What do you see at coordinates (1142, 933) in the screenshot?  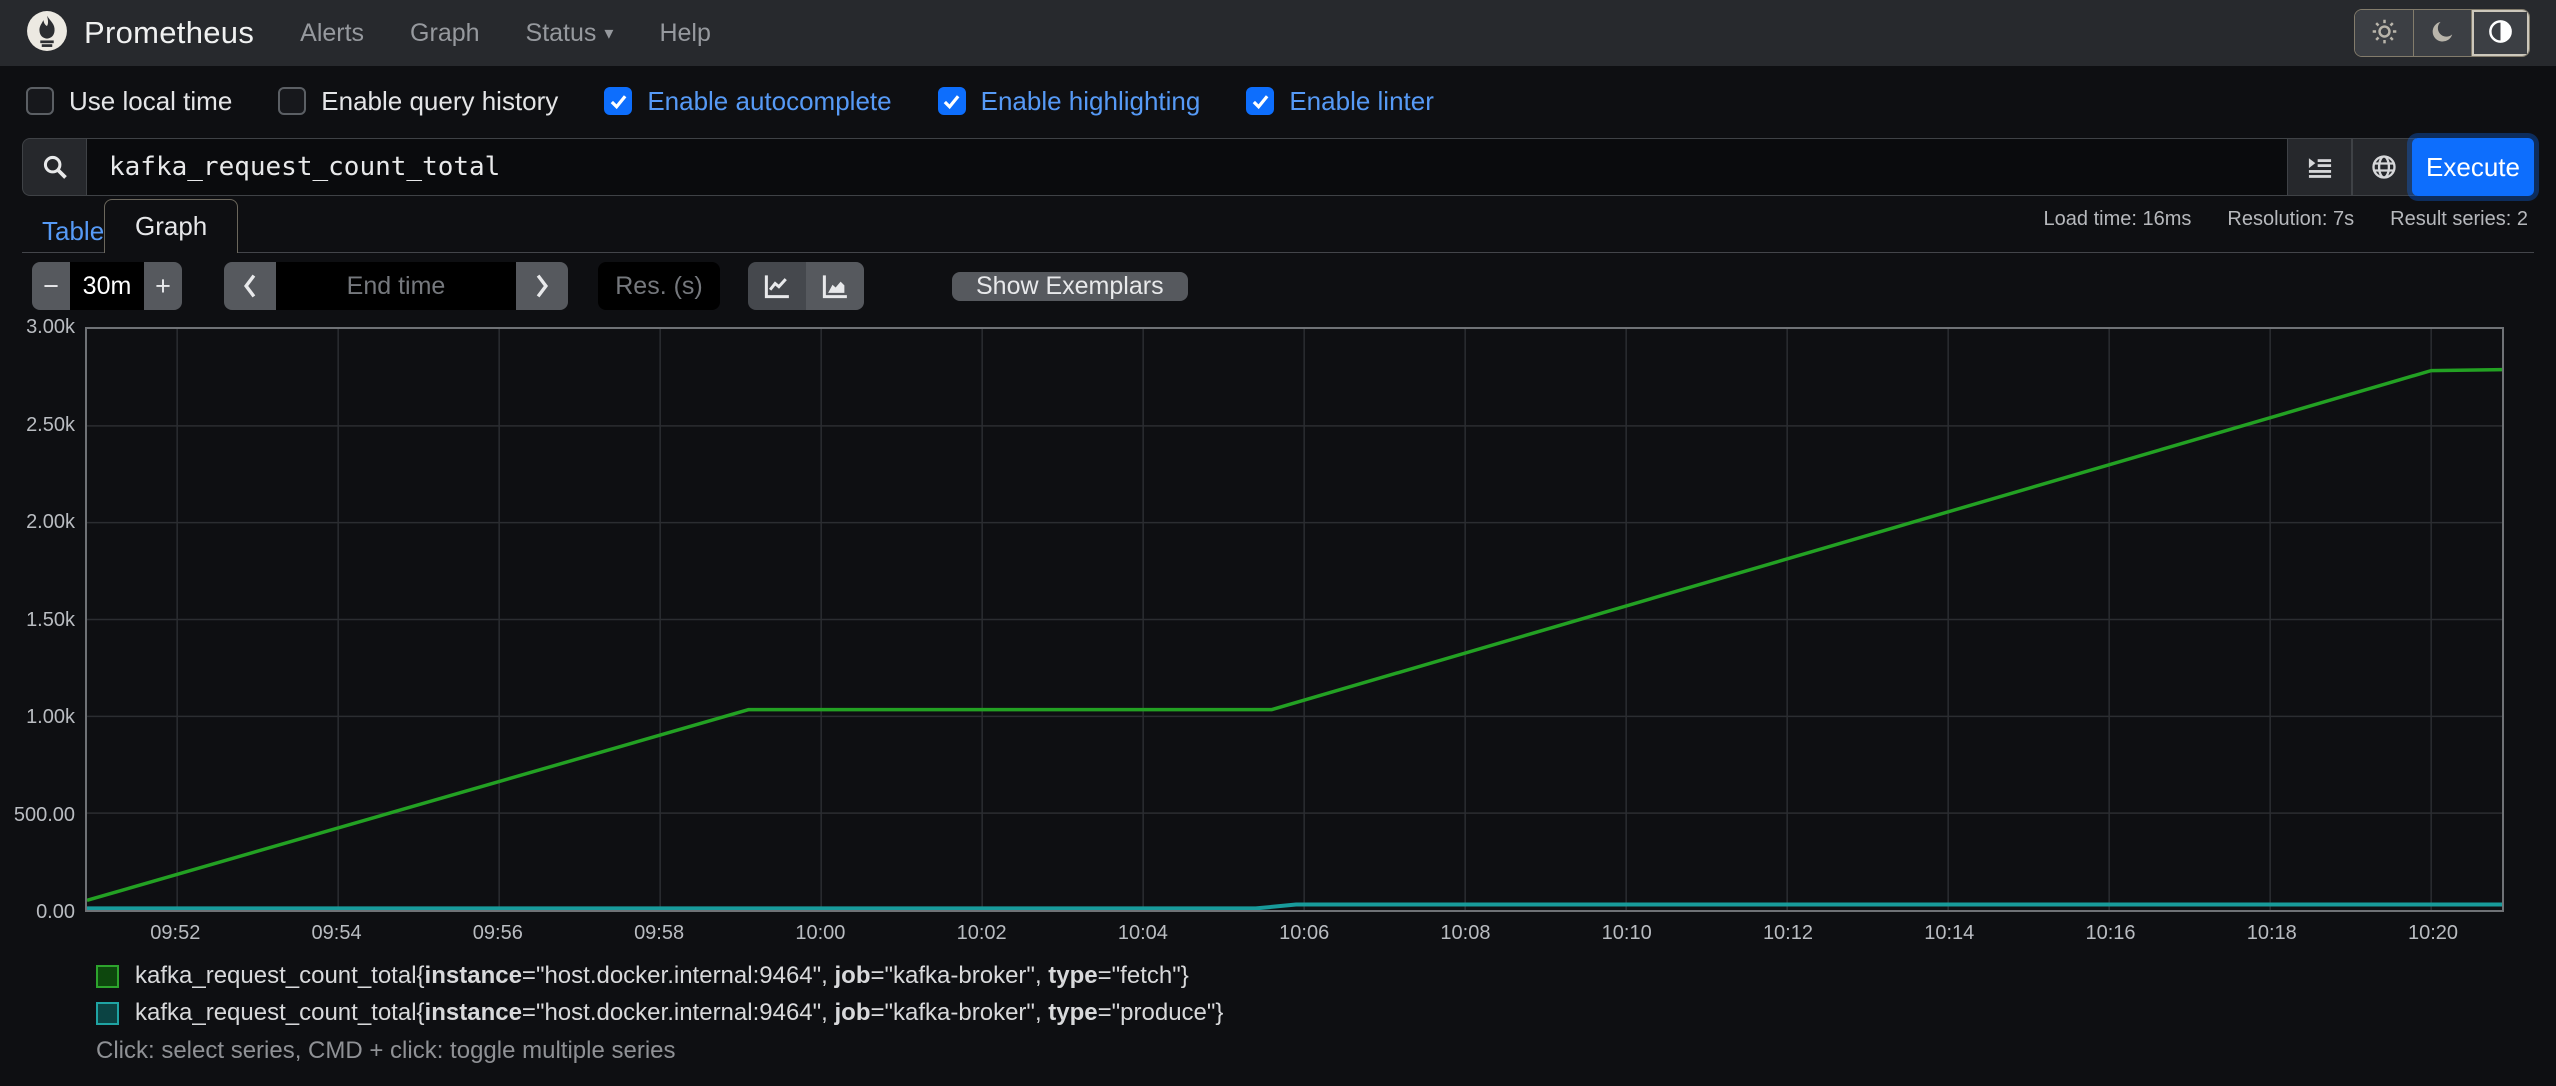 I see `x-tick-label: 10:04` at bounding box center [1142, 933].